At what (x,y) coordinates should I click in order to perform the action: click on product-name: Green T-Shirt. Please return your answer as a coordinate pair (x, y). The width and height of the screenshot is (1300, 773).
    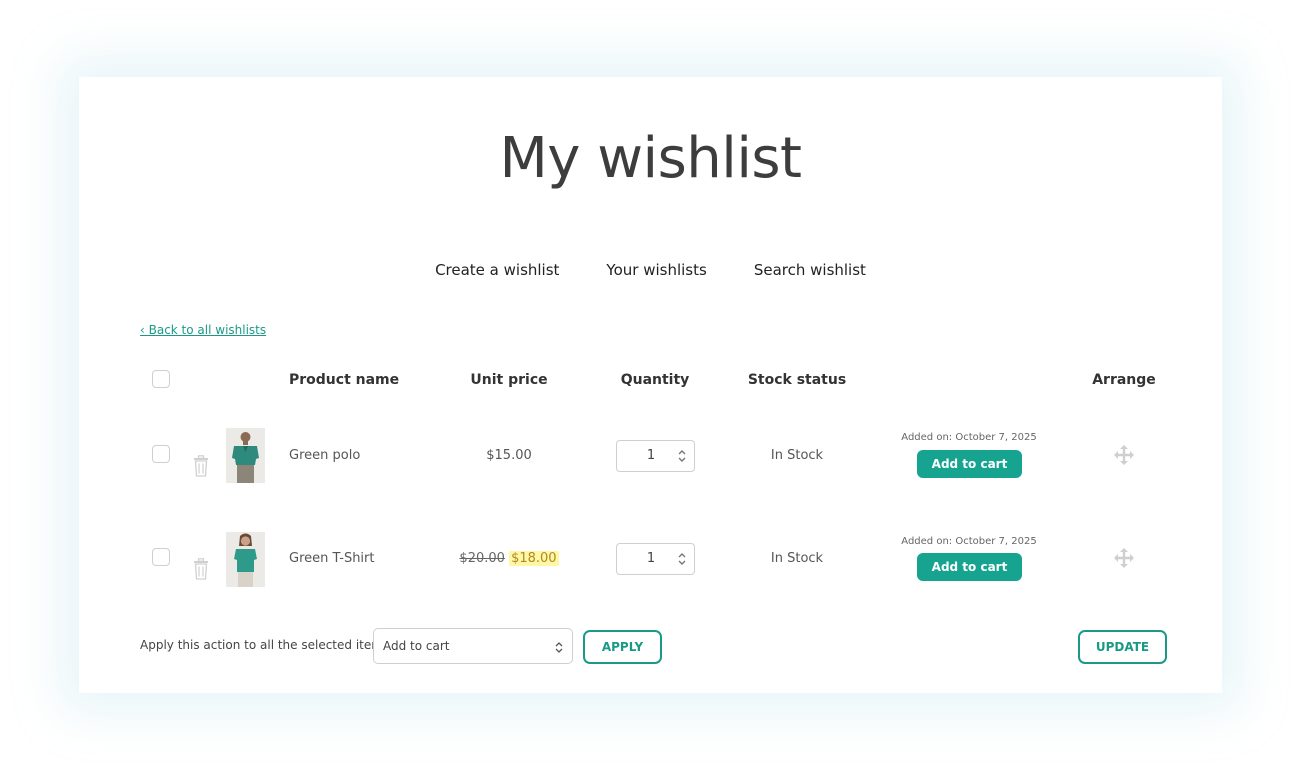
    Looking at the image, I should click on (331, 558).